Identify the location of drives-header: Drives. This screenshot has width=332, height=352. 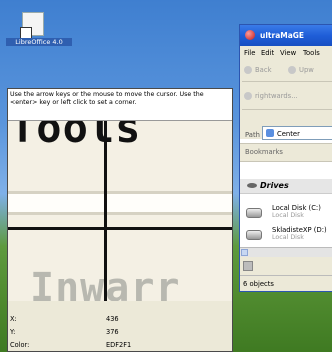
(286, 186).